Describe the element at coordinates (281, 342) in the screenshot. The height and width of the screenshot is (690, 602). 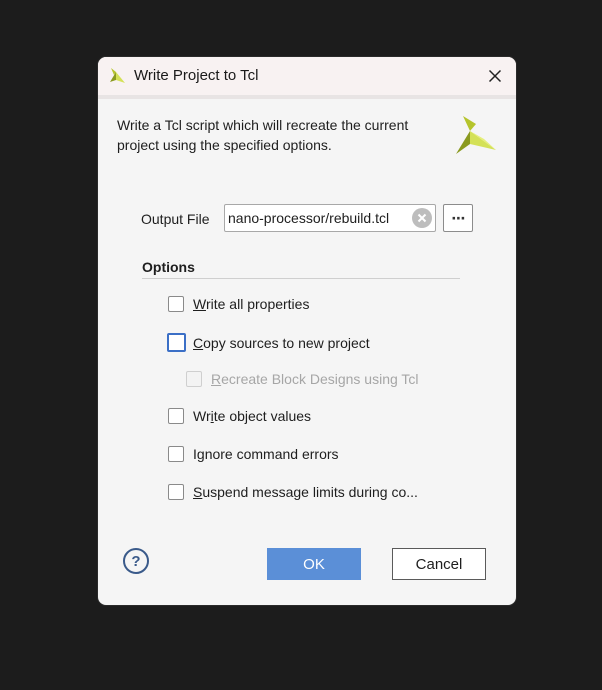
I see `option-label: Copy sources to new project` at that location.